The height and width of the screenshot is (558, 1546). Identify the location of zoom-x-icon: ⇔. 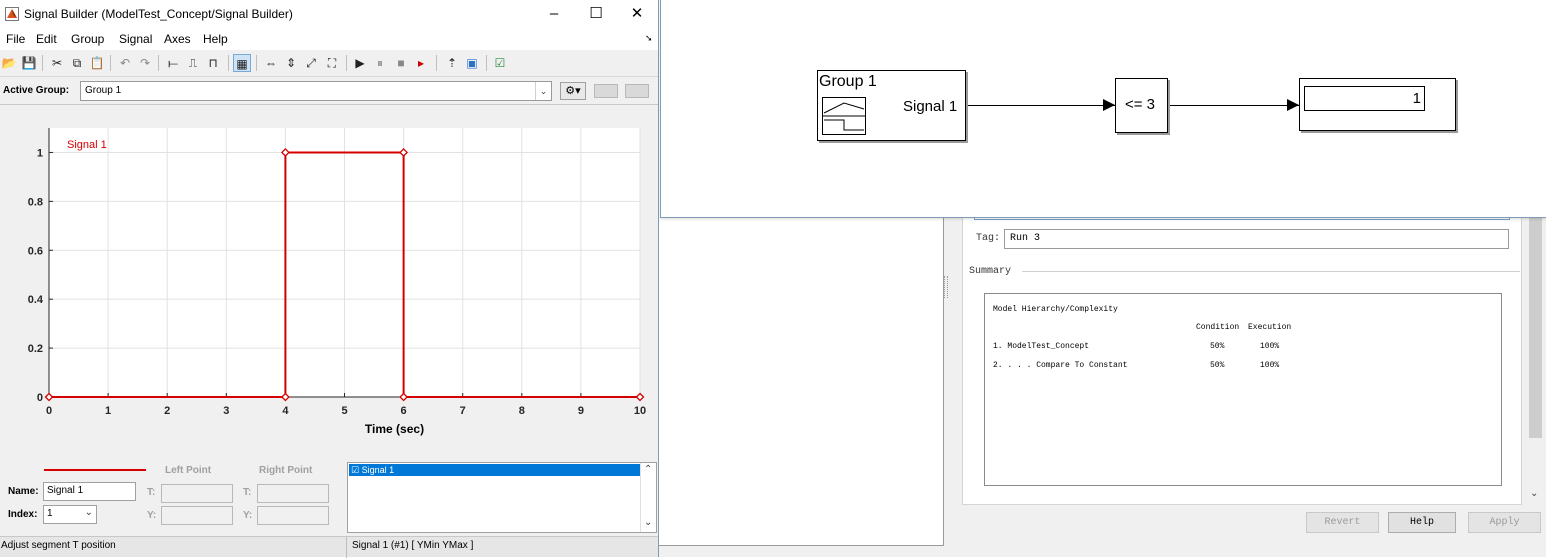
(271, 63).